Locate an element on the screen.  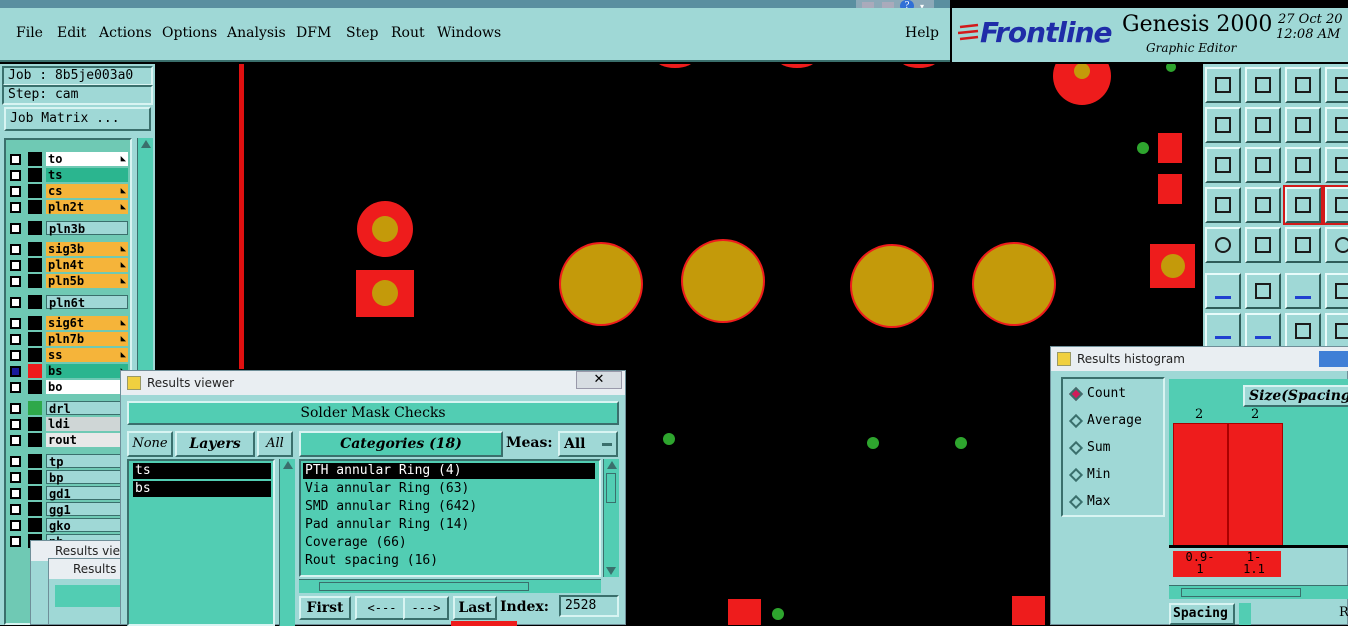
snap-icon is located at coordinates (1223, 205).